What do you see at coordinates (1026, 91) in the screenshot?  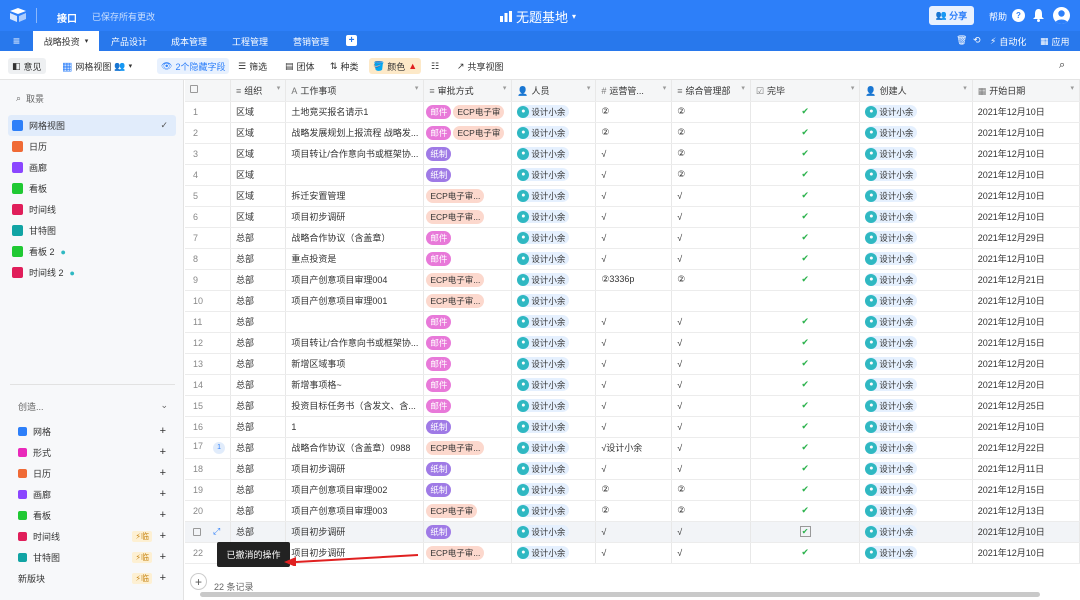 I see `column-header: ▦ 开始日期 ▾` at bounding box center [1026, 91].